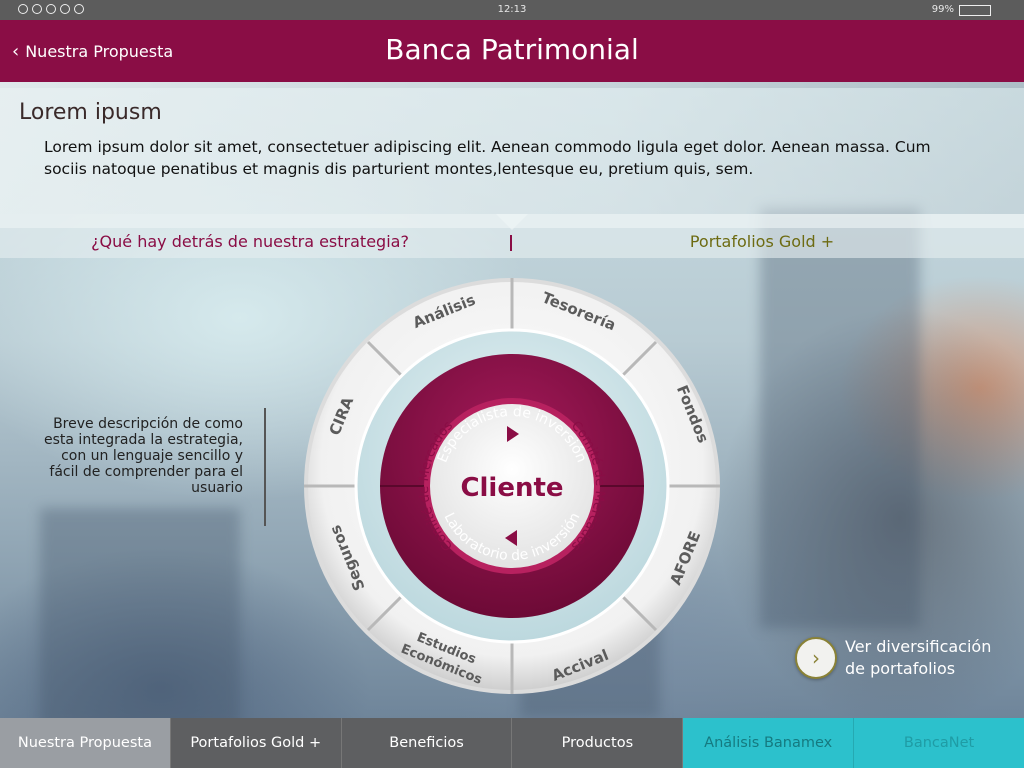 The height and width of the screenshot is (768, 1024). I want to click on nav-nuestra-propuesta: Nuestra Propuesta, so click(85, 743).